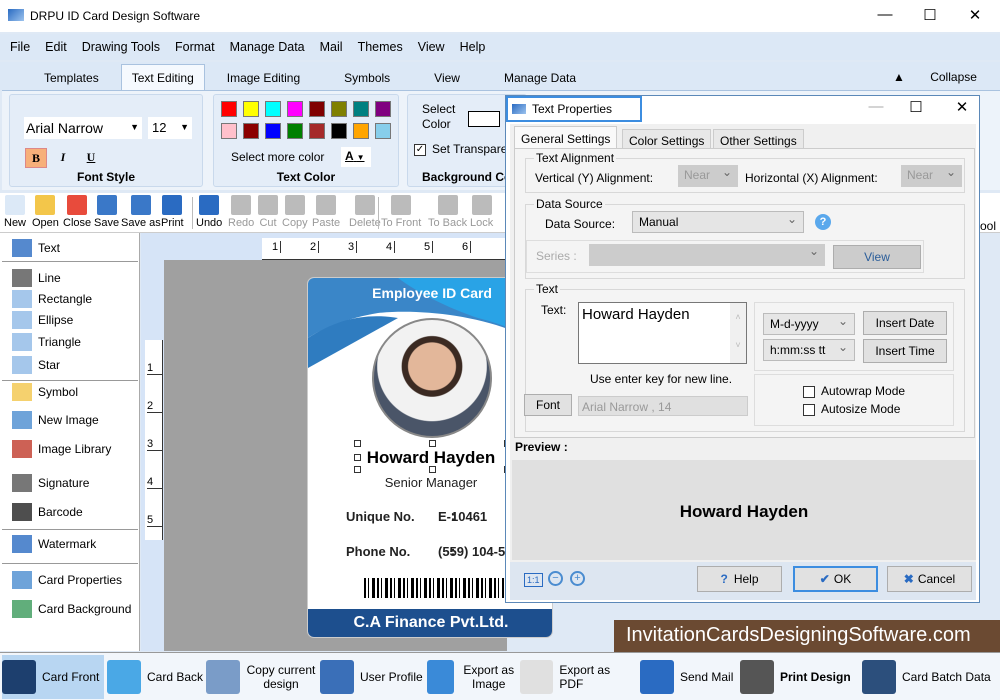 The width and height of the screenshot is (1000, 700). I want to click on save-as-button: Save as, so click(141, 212).